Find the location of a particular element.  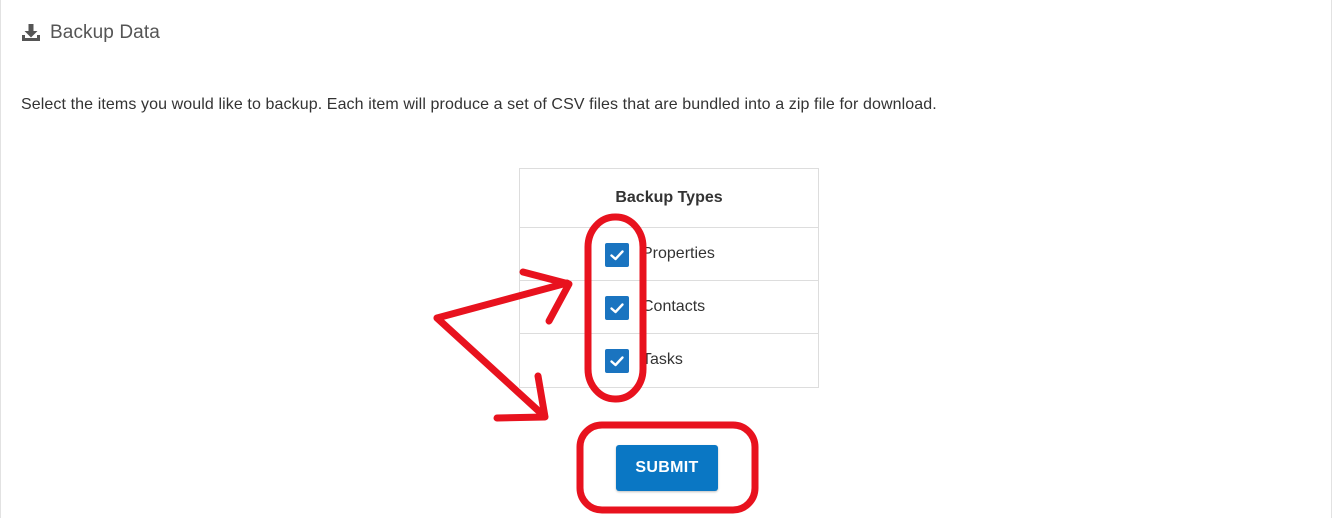

contacts-label: Contacts is located at coordinates (673, 307).